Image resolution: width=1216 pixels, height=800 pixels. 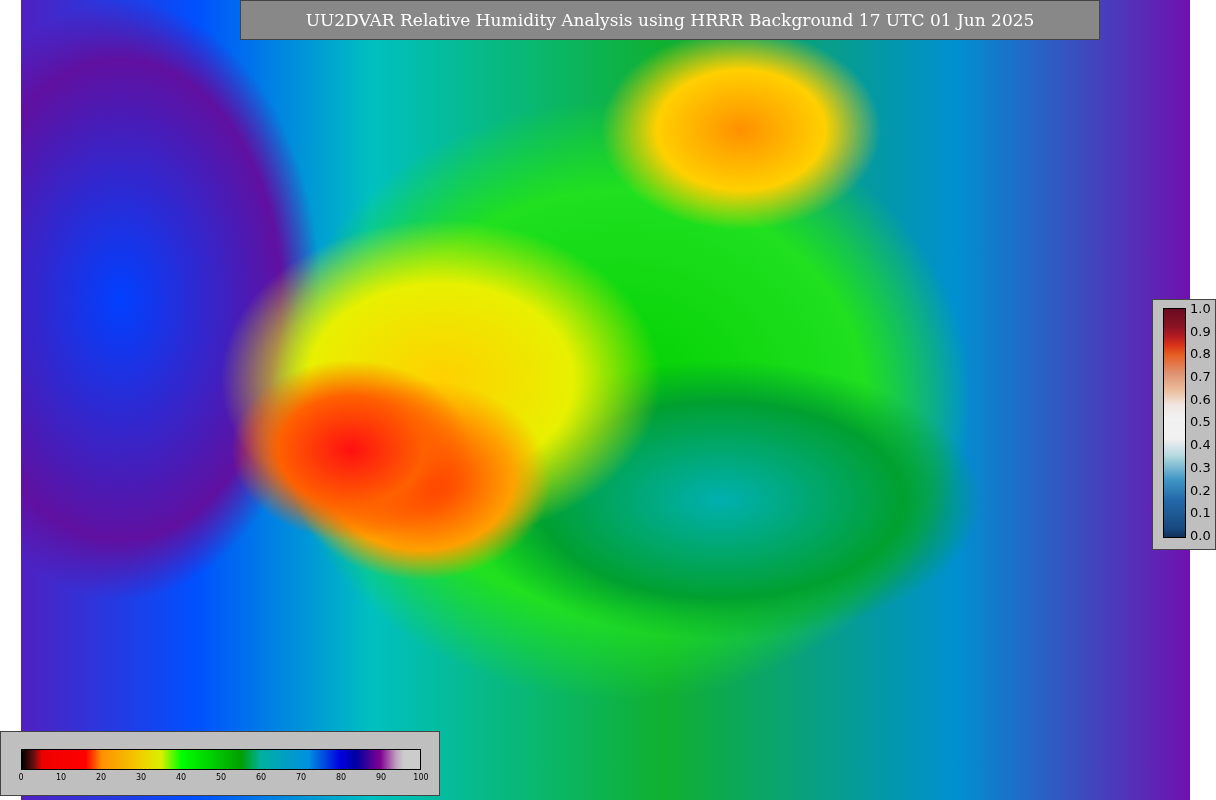 What do you see at coordinates (221, 777) in the screenshot?
I see `colorbar-tick-label: 50` at bounding box center [221, 777].